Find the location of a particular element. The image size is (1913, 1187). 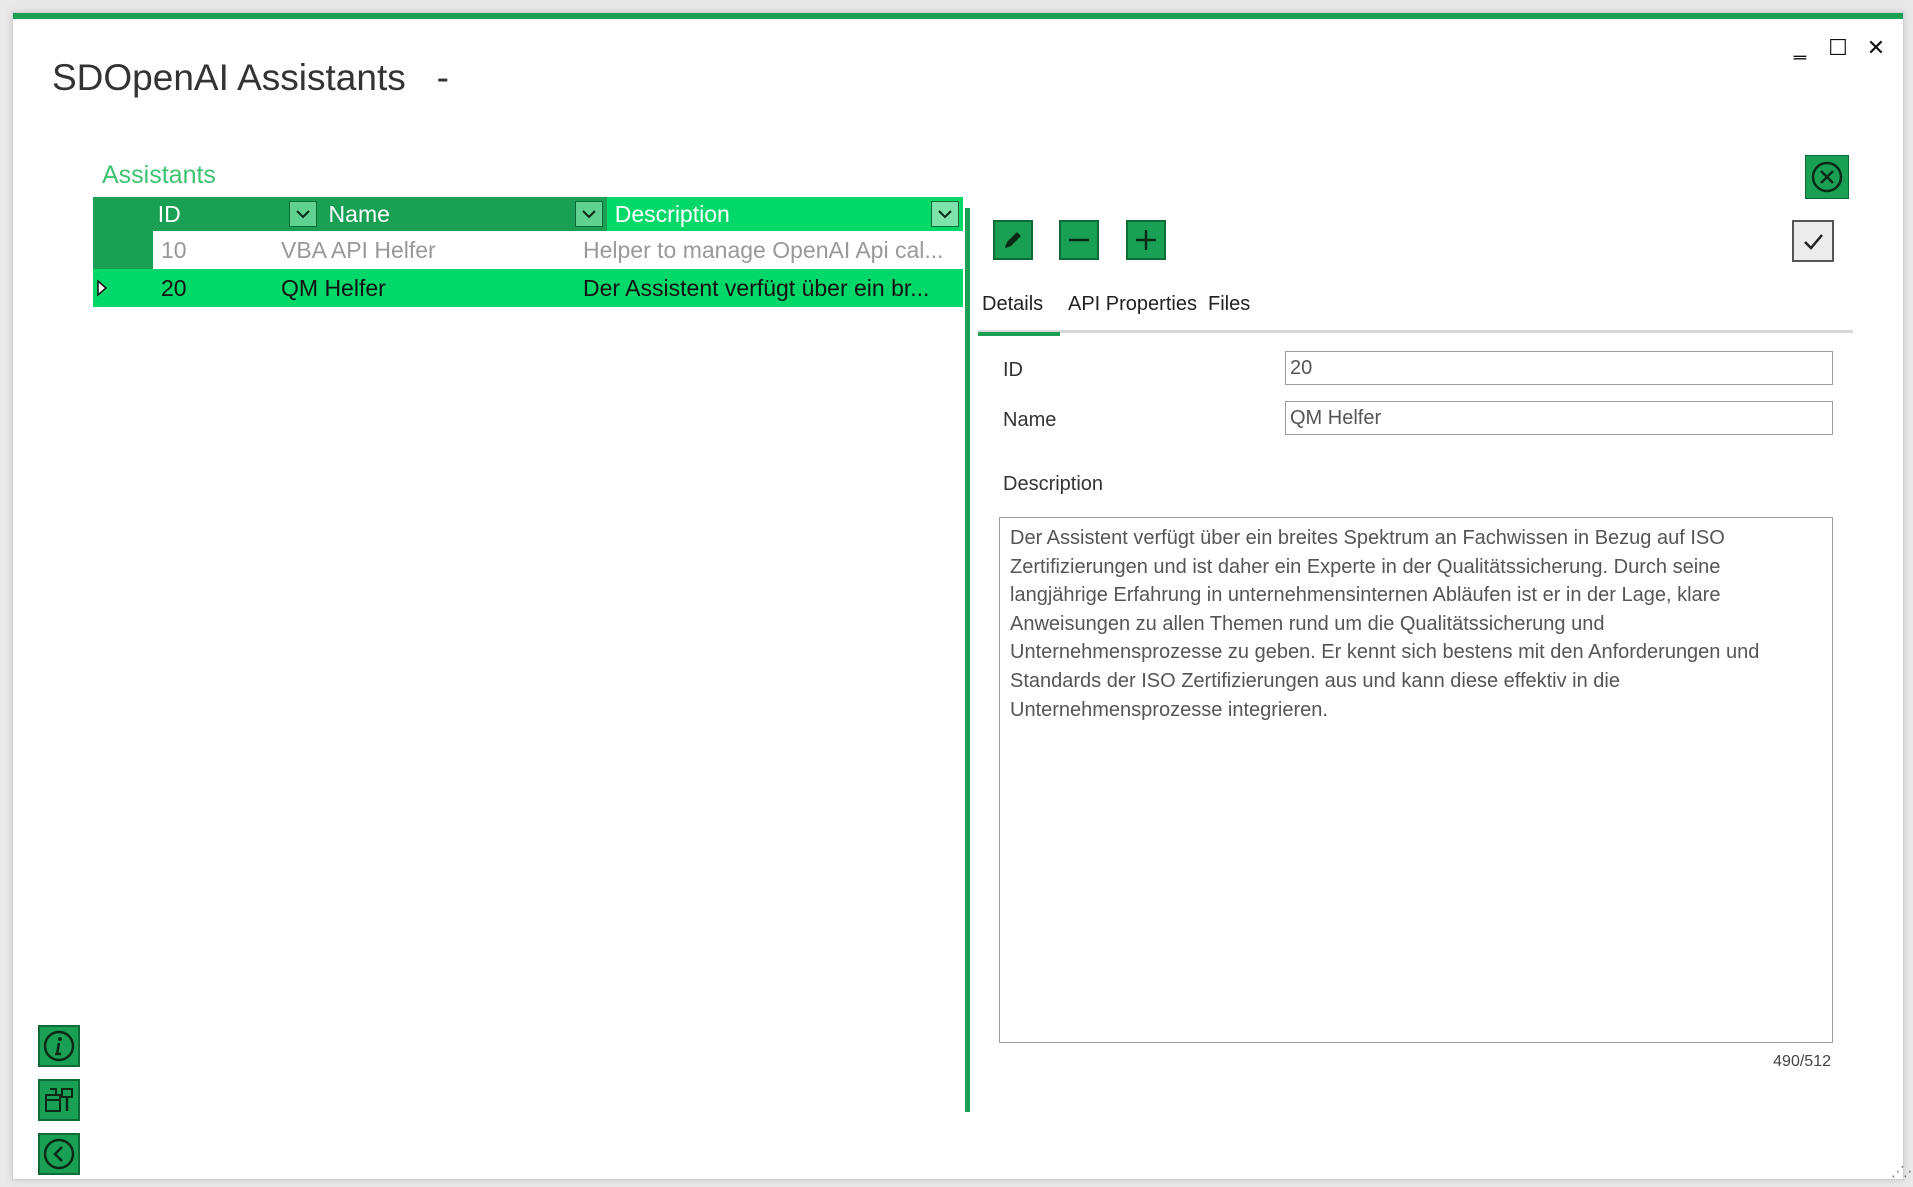

cell-name: QM Helfer is located at coordinates (424, 288).